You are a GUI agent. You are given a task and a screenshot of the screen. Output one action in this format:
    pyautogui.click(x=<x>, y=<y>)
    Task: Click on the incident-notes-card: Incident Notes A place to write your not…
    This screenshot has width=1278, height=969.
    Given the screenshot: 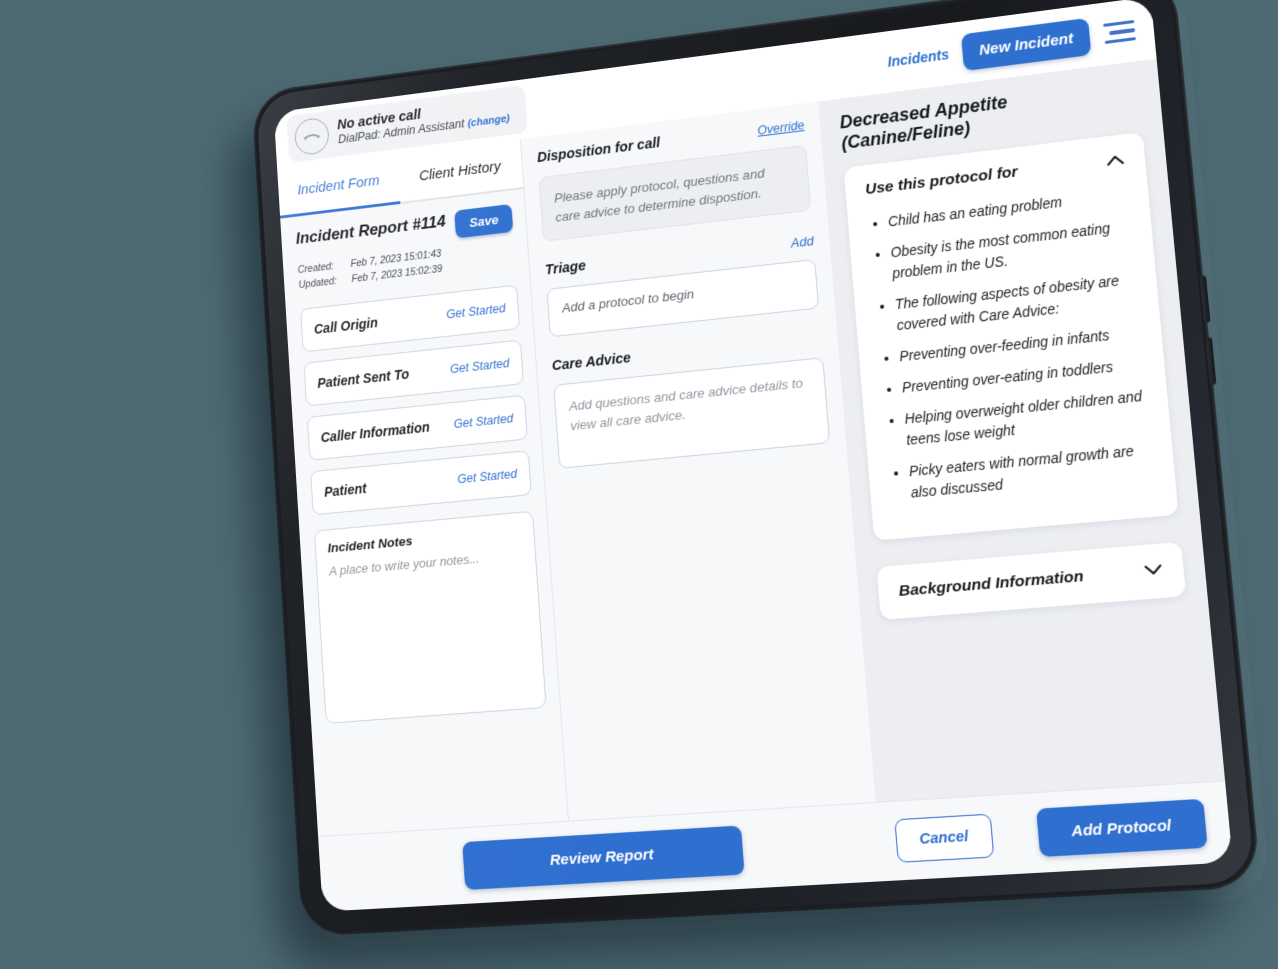 What is the action you would take?
    pyautogui.click(x=430, y=617)
    